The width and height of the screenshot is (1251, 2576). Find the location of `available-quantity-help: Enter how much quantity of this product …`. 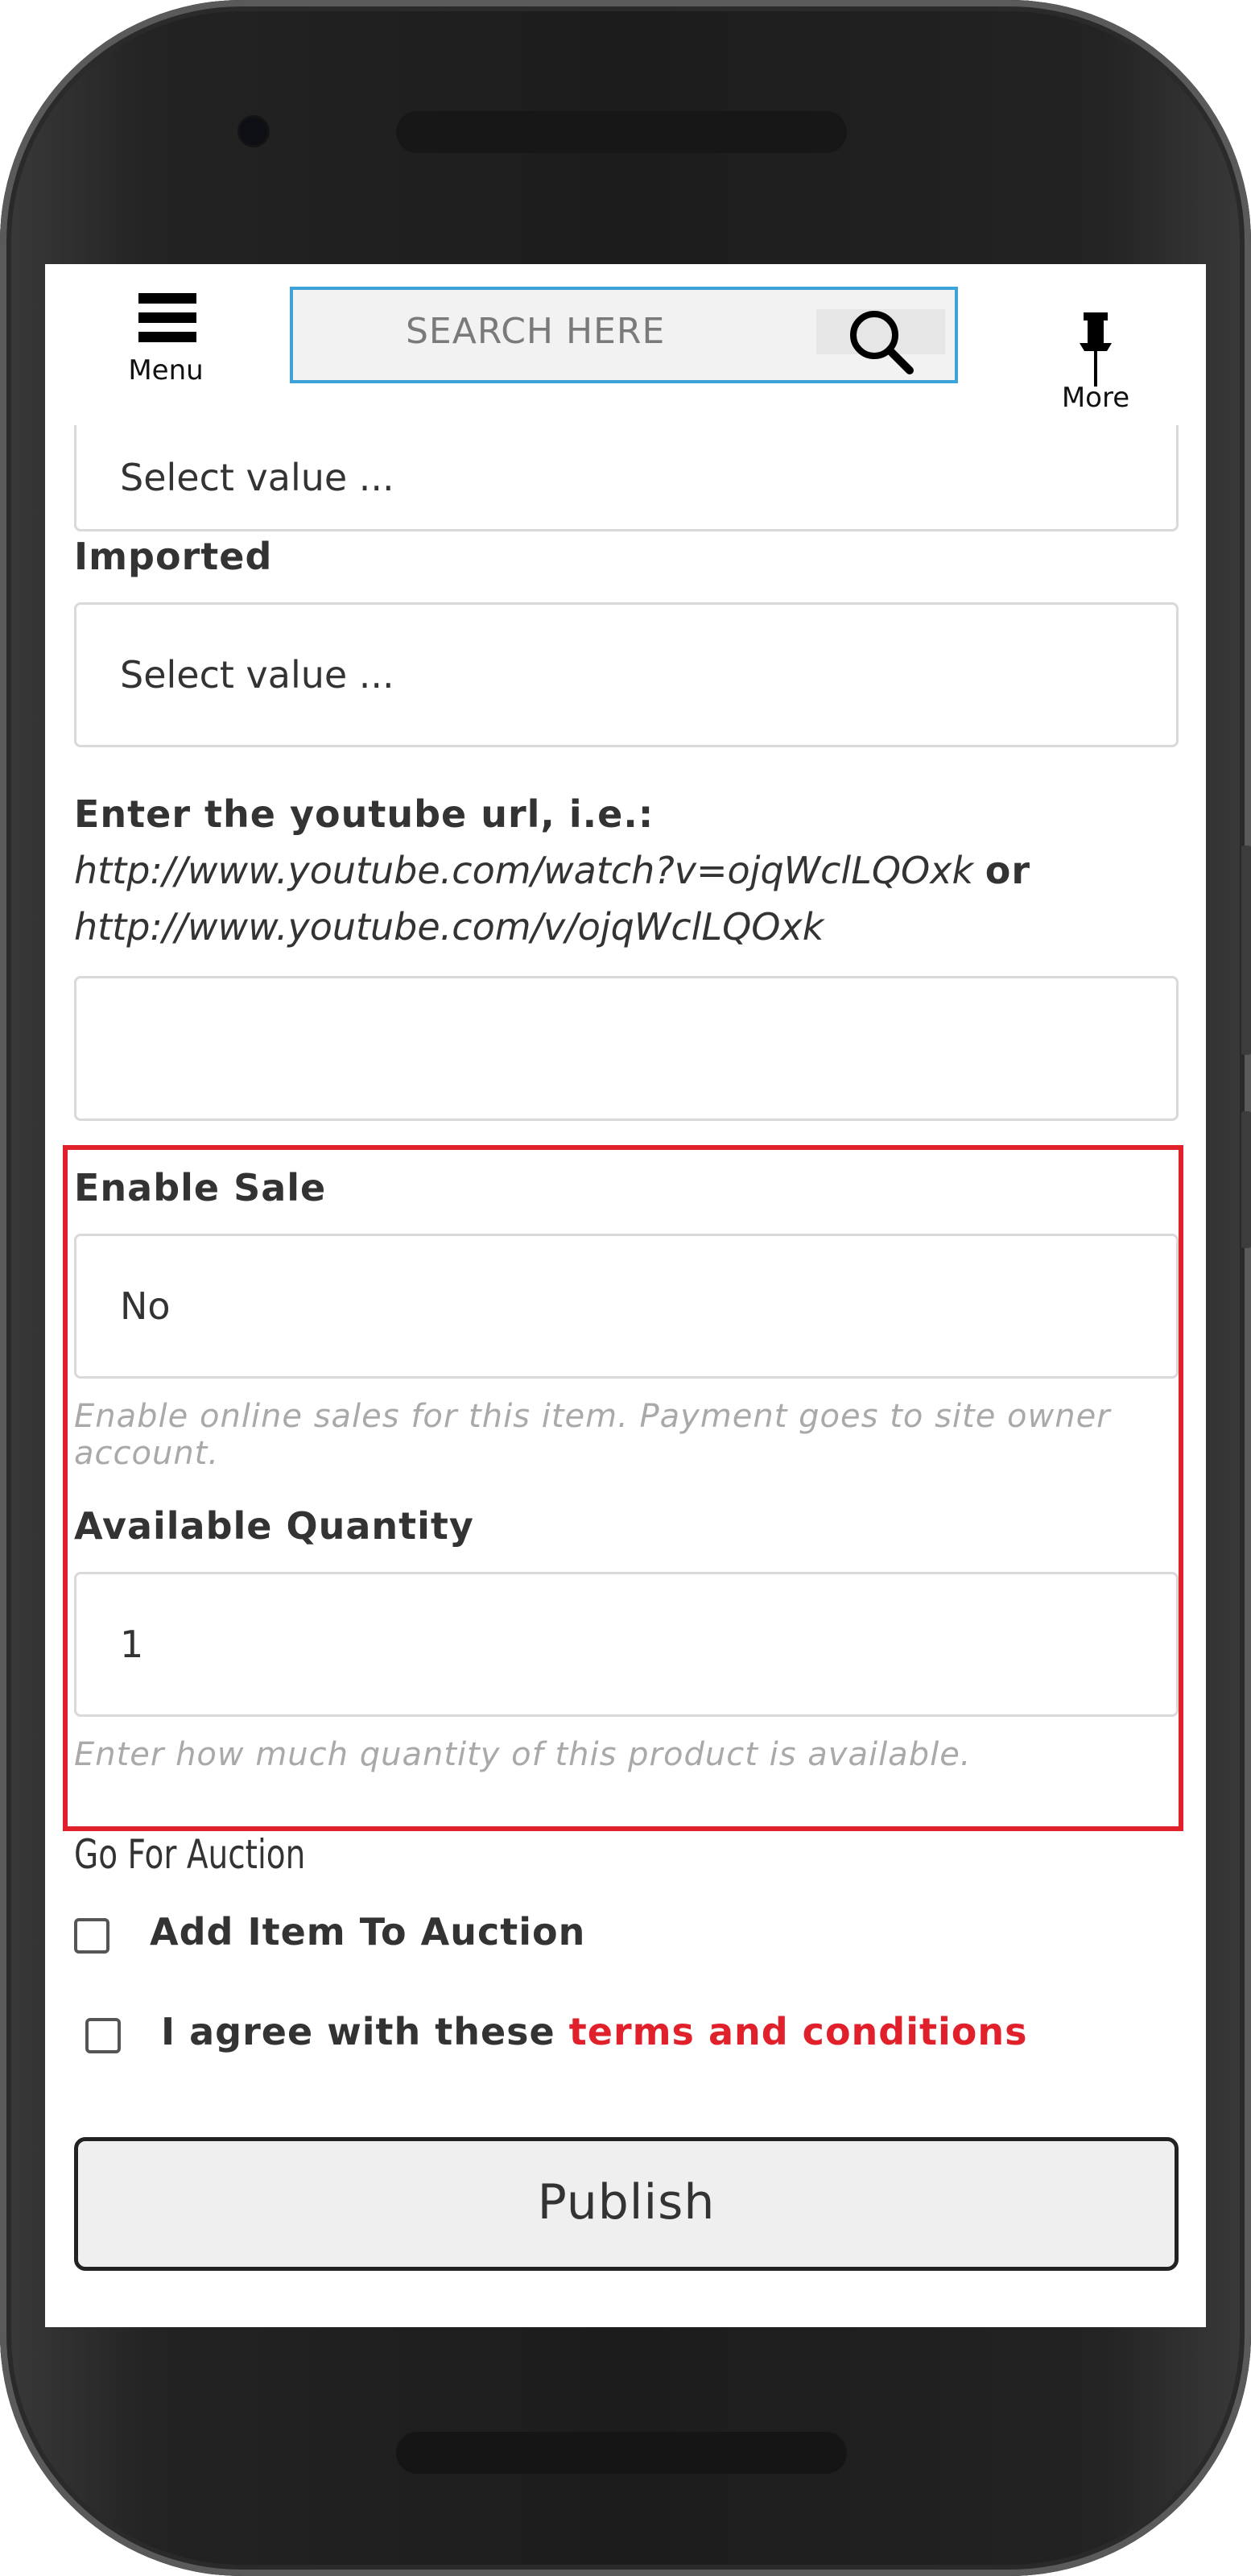

available-quantity-help: Enter how much quantity of this product … is located at coordinates (523, 1755).